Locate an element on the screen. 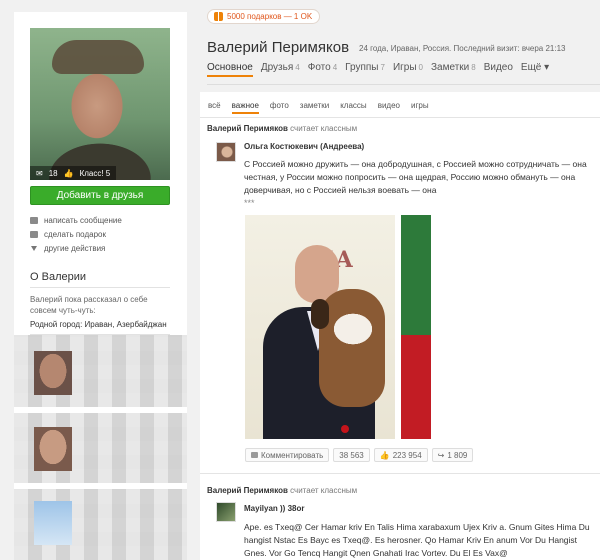  subtab-video: видео is located at coordinates (389, 107).